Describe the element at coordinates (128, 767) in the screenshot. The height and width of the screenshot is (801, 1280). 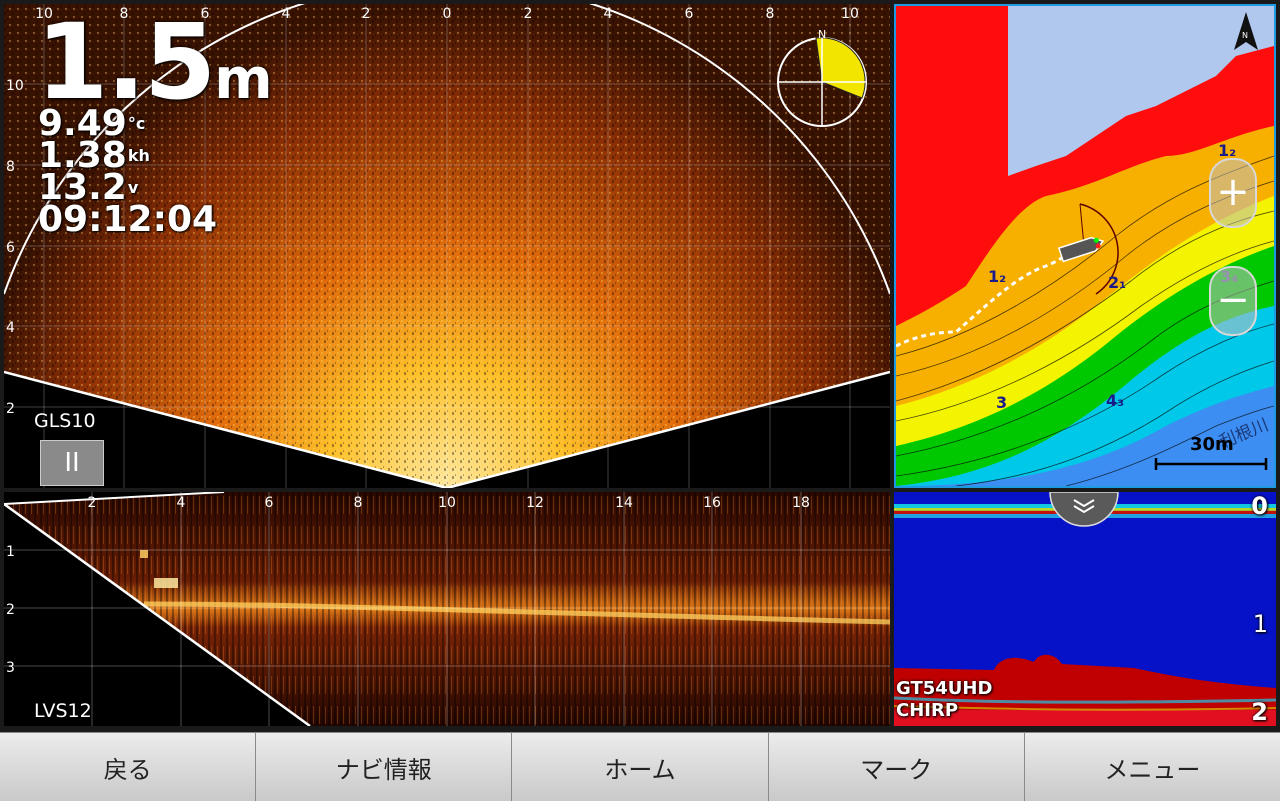
I see `back-button: 戻る` at that location.